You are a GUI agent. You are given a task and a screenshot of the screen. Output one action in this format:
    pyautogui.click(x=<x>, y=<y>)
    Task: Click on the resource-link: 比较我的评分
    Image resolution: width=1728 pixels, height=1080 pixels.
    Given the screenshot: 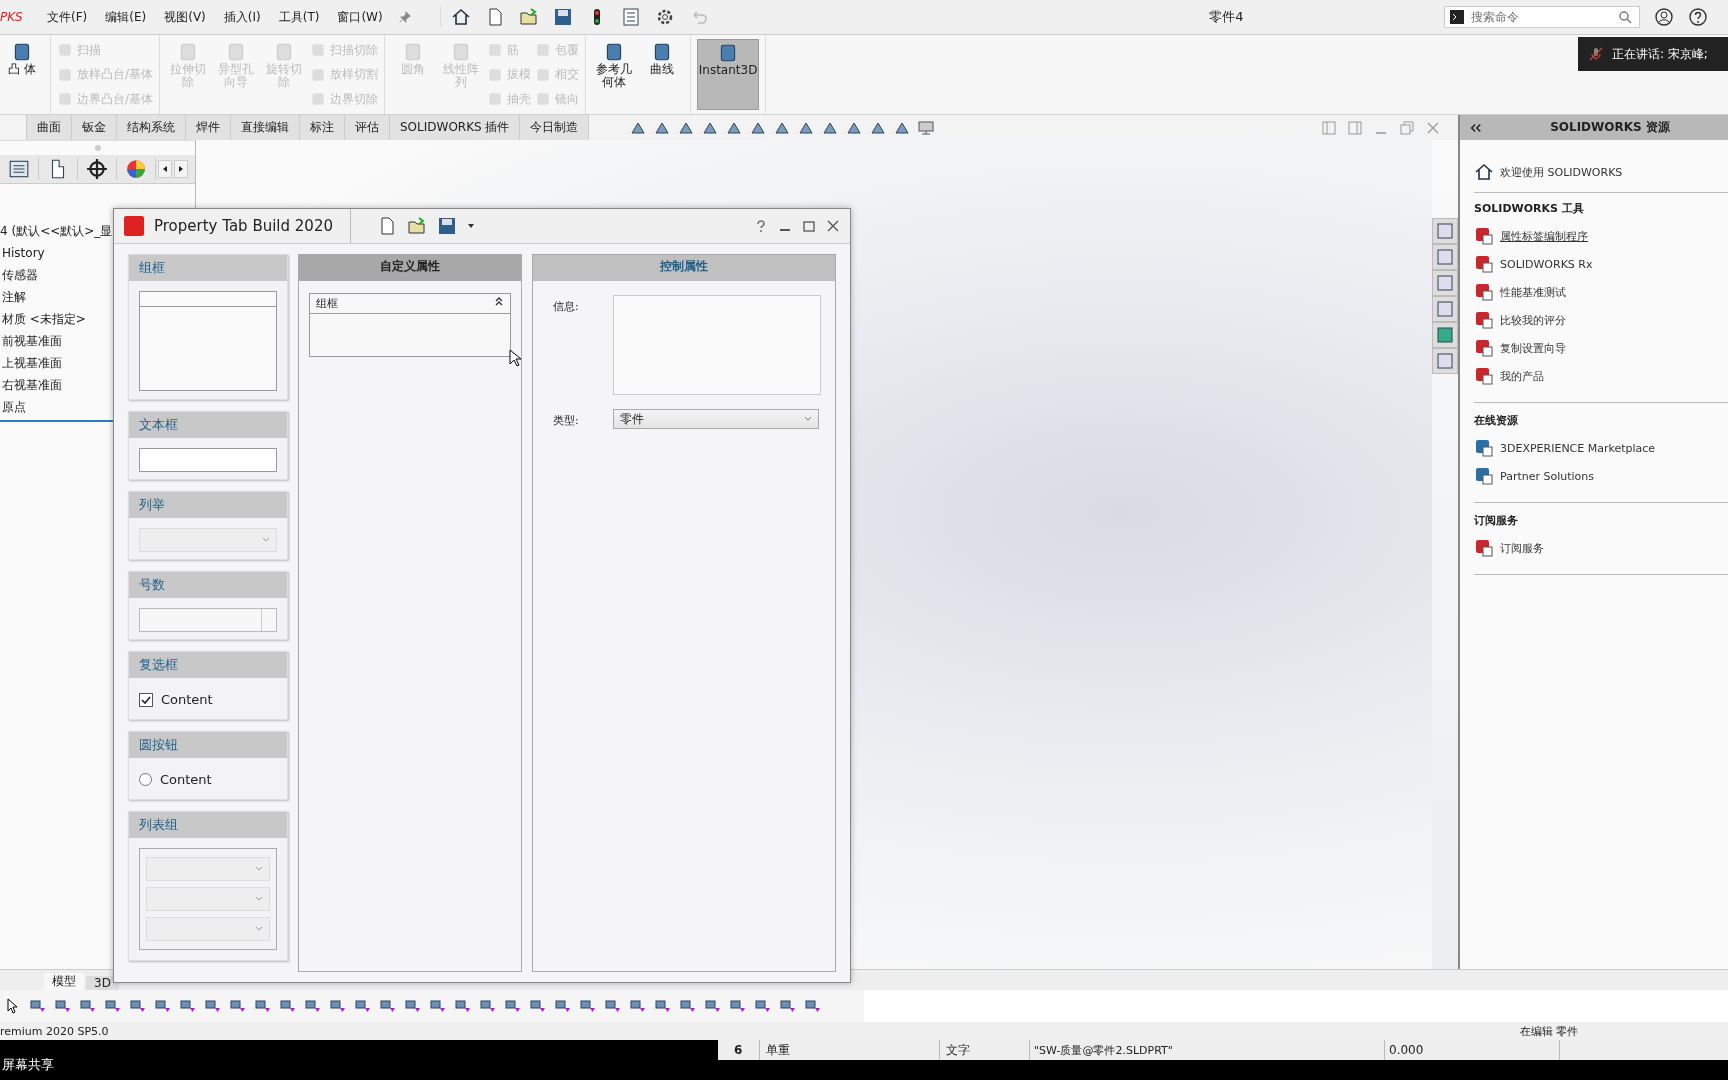 What is the action you would take?
    pyautogui.click(x=1533, y=320)
    